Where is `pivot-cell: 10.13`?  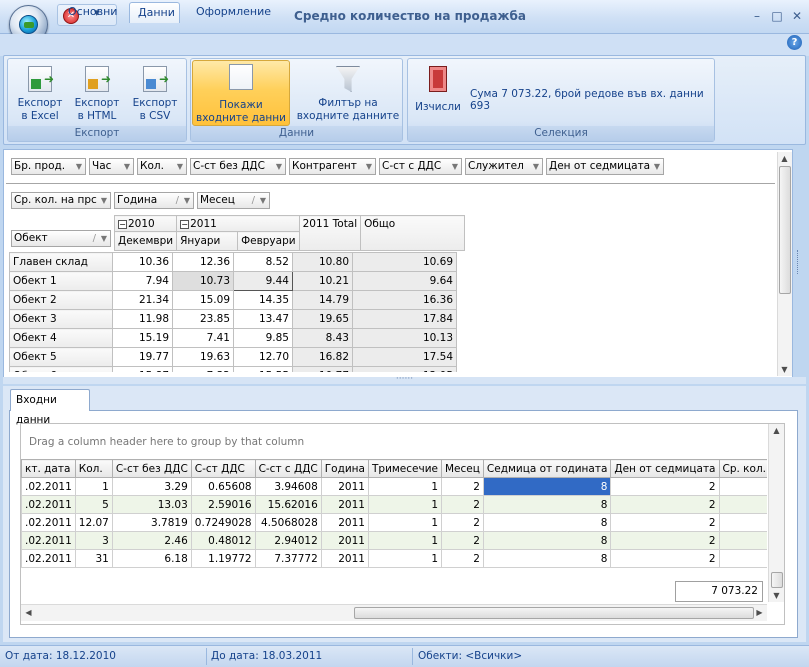
pivot-cell: 10.13 is located at coordinates (404, 338).